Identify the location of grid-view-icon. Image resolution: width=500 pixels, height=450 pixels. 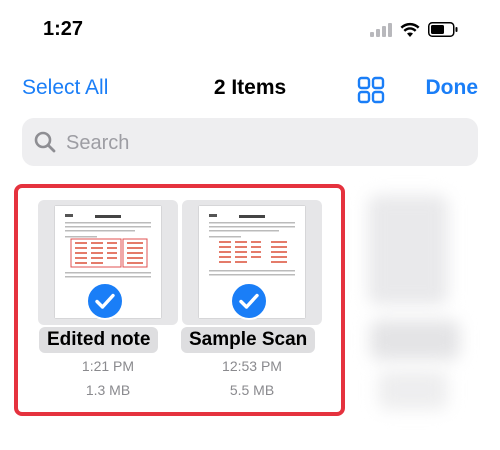
(371, 90).